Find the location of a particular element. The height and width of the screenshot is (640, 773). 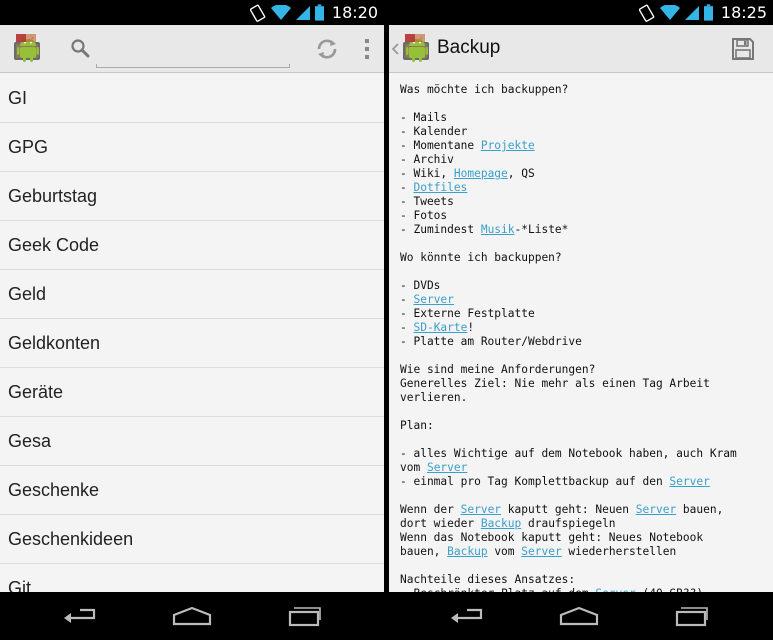

note-line: - Tweets is located at coordinates (581, 202).